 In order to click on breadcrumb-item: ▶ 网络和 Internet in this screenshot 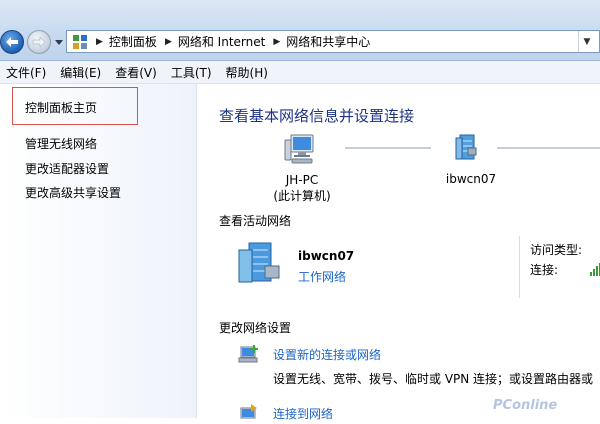, I will do `click(211, 41)`.